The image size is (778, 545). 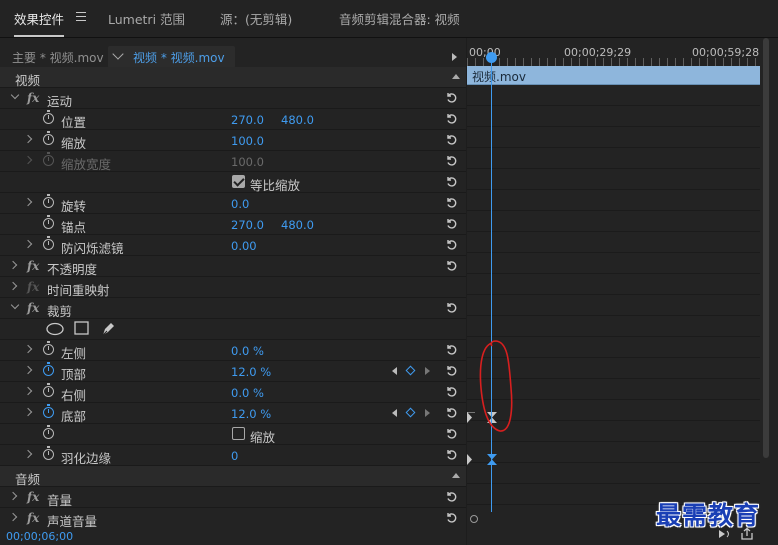 I want to click on tab-audio-clip-mixer: 音频剪辑混合器: 视频, so click(x=399, y=18).